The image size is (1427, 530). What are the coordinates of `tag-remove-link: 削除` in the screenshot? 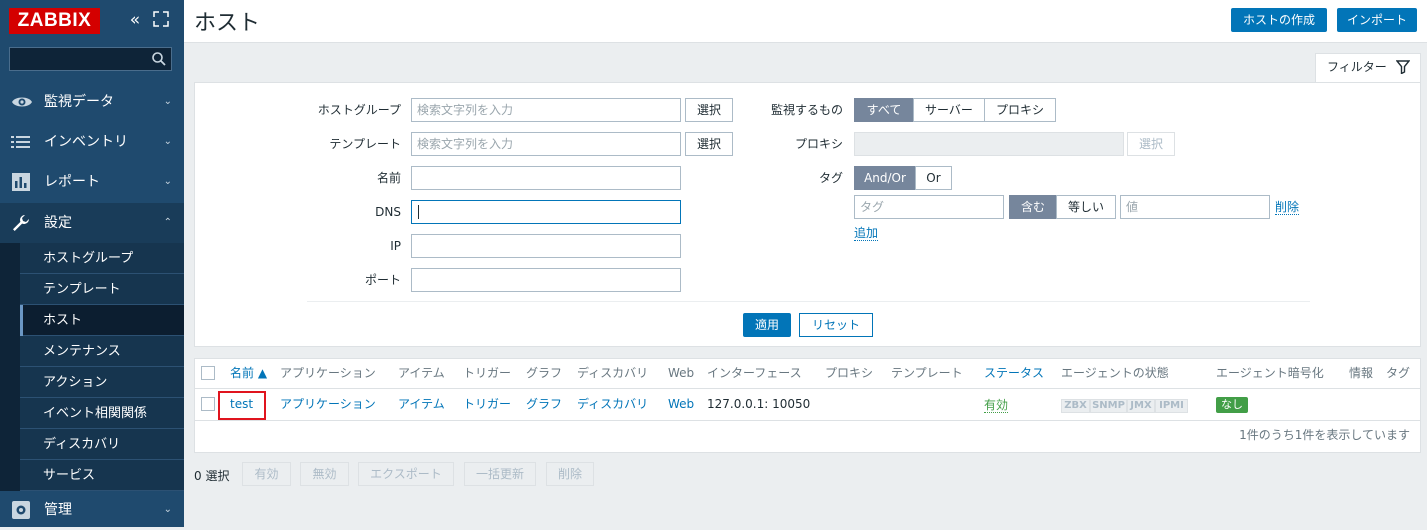 It's located at (1287, 207).